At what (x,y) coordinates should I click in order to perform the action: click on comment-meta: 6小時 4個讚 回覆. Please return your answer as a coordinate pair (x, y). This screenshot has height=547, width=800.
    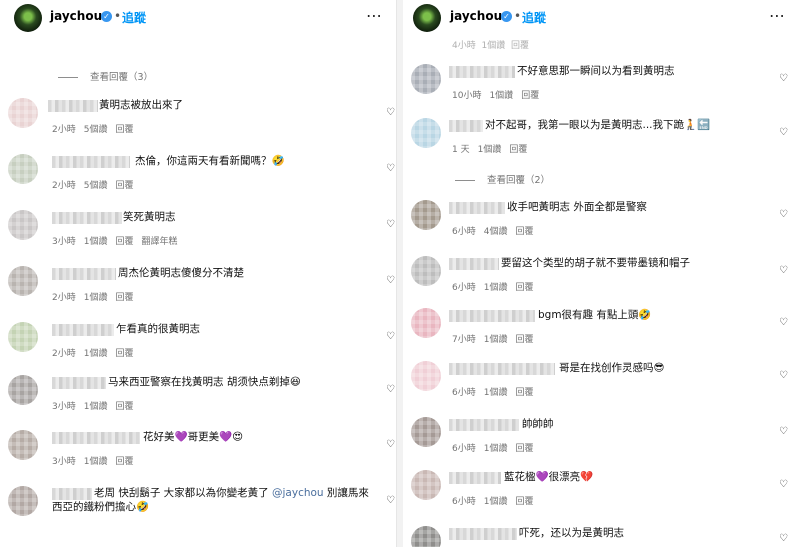
    Looking at the image, I should click on (496, 230).